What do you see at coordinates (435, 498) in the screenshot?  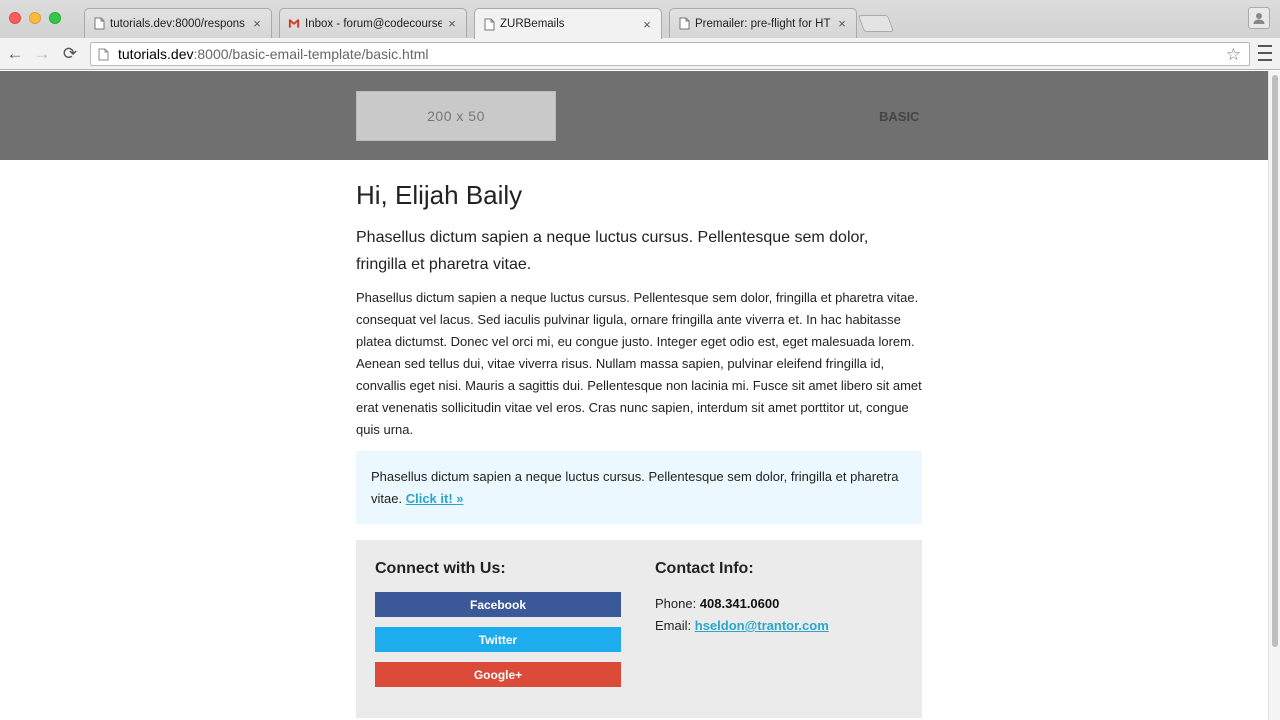 I see `click-it-link: Click it! »` at bounding box center [435, 498].